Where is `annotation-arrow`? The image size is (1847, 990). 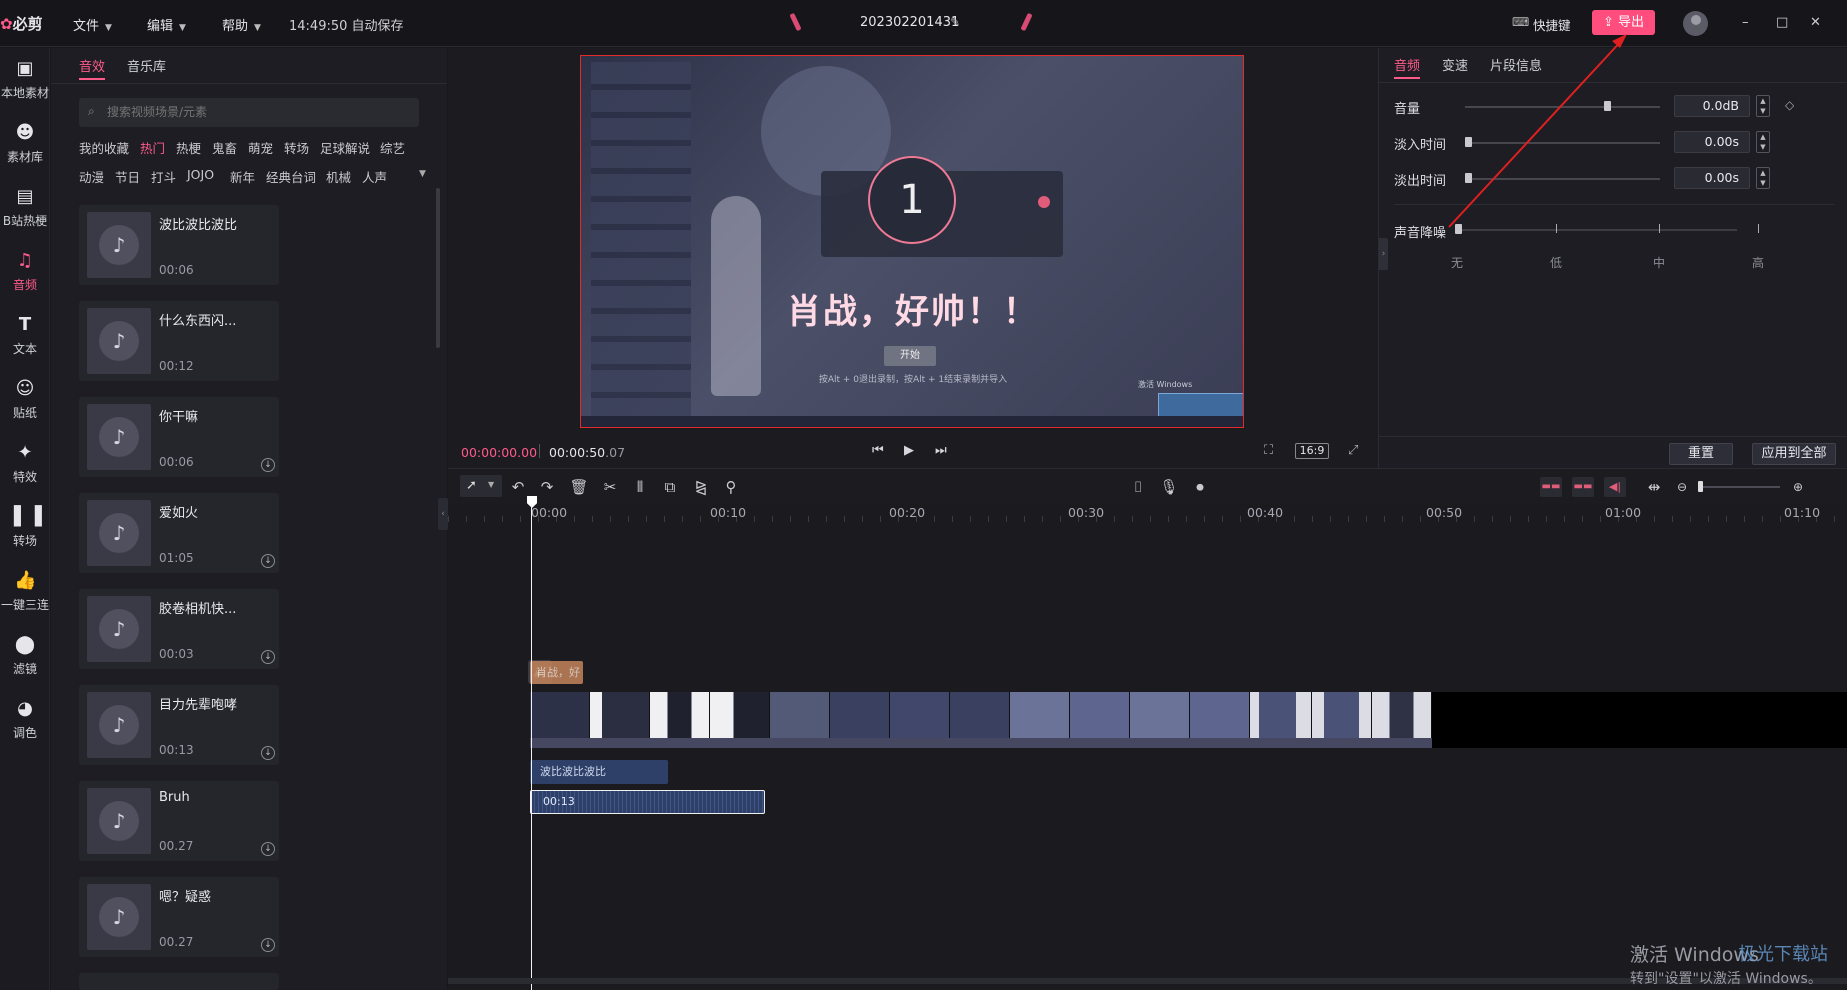
annotation-arrow is located at coordinates (1537, 131).